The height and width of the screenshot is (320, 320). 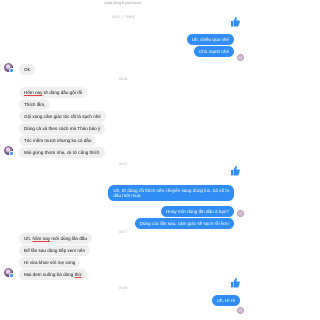 What do you see at coordinates (123, 17) in the screenshot?
I see `timestamp: 03:07, 7 TH8 8` at bounding box center [123, 17].